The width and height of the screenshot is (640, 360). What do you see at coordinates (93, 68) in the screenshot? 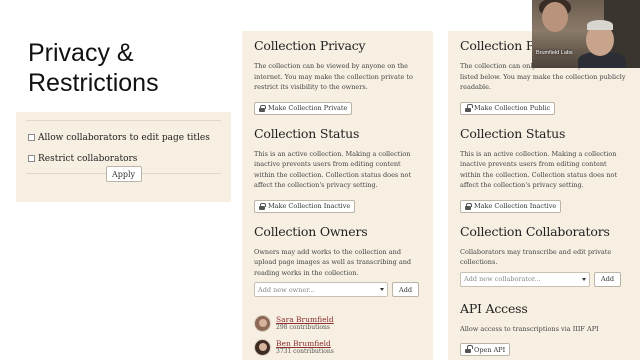
I see `slide-title: Privacy & Restrictions` at bounding box center [93, 68].